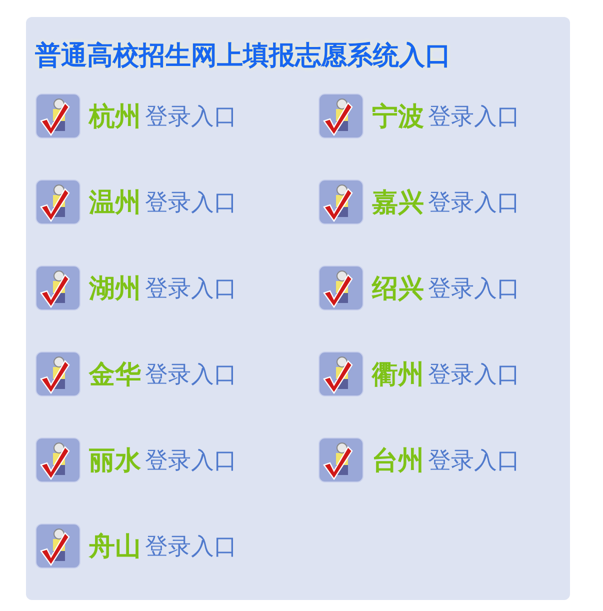  I want to click on login-link: 嘉兴 登录入口, so click(419, 202).